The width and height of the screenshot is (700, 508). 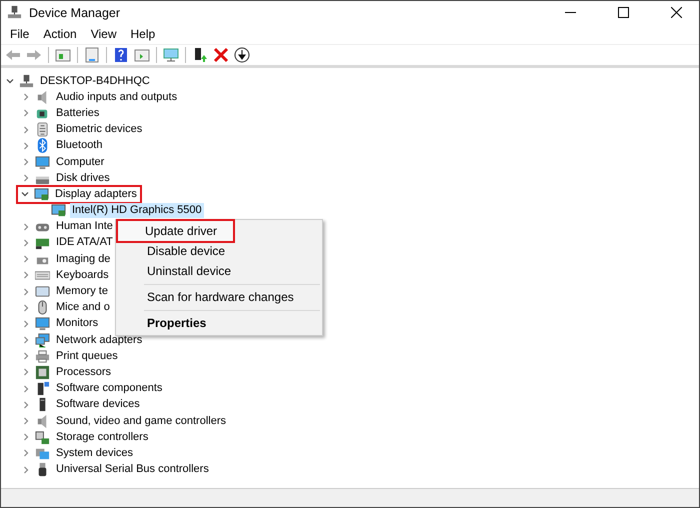 What do you see at coordinates (42, 130) in the screenshot?
I see `fingerprint-icon` at bounding box center [42, 130].